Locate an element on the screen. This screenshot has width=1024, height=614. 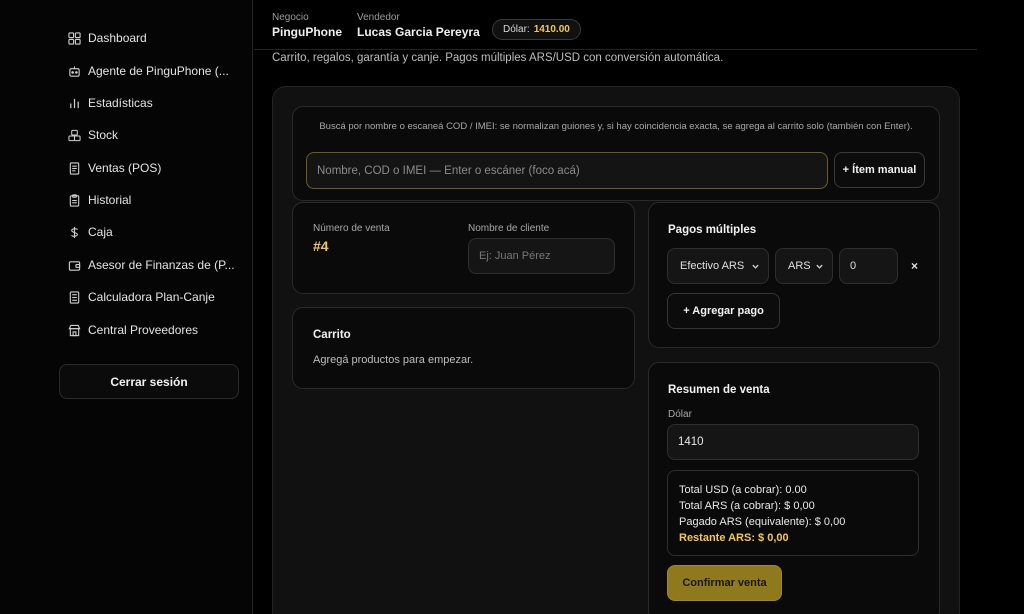
confirm-sale-button: Confirmar venta is located at coordinates (724, 583).